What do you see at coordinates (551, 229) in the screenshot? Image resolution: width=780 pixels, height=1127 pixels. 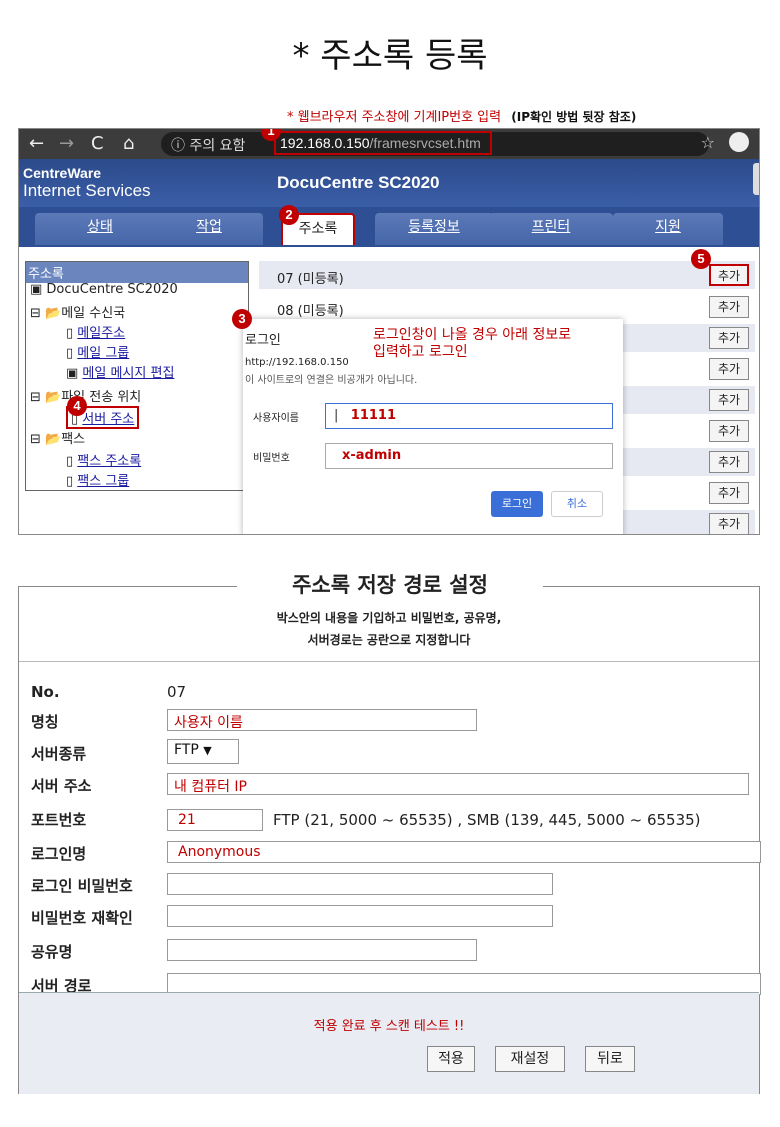 I see `tab-printer: 프린터` at bounding box center [551, 229].